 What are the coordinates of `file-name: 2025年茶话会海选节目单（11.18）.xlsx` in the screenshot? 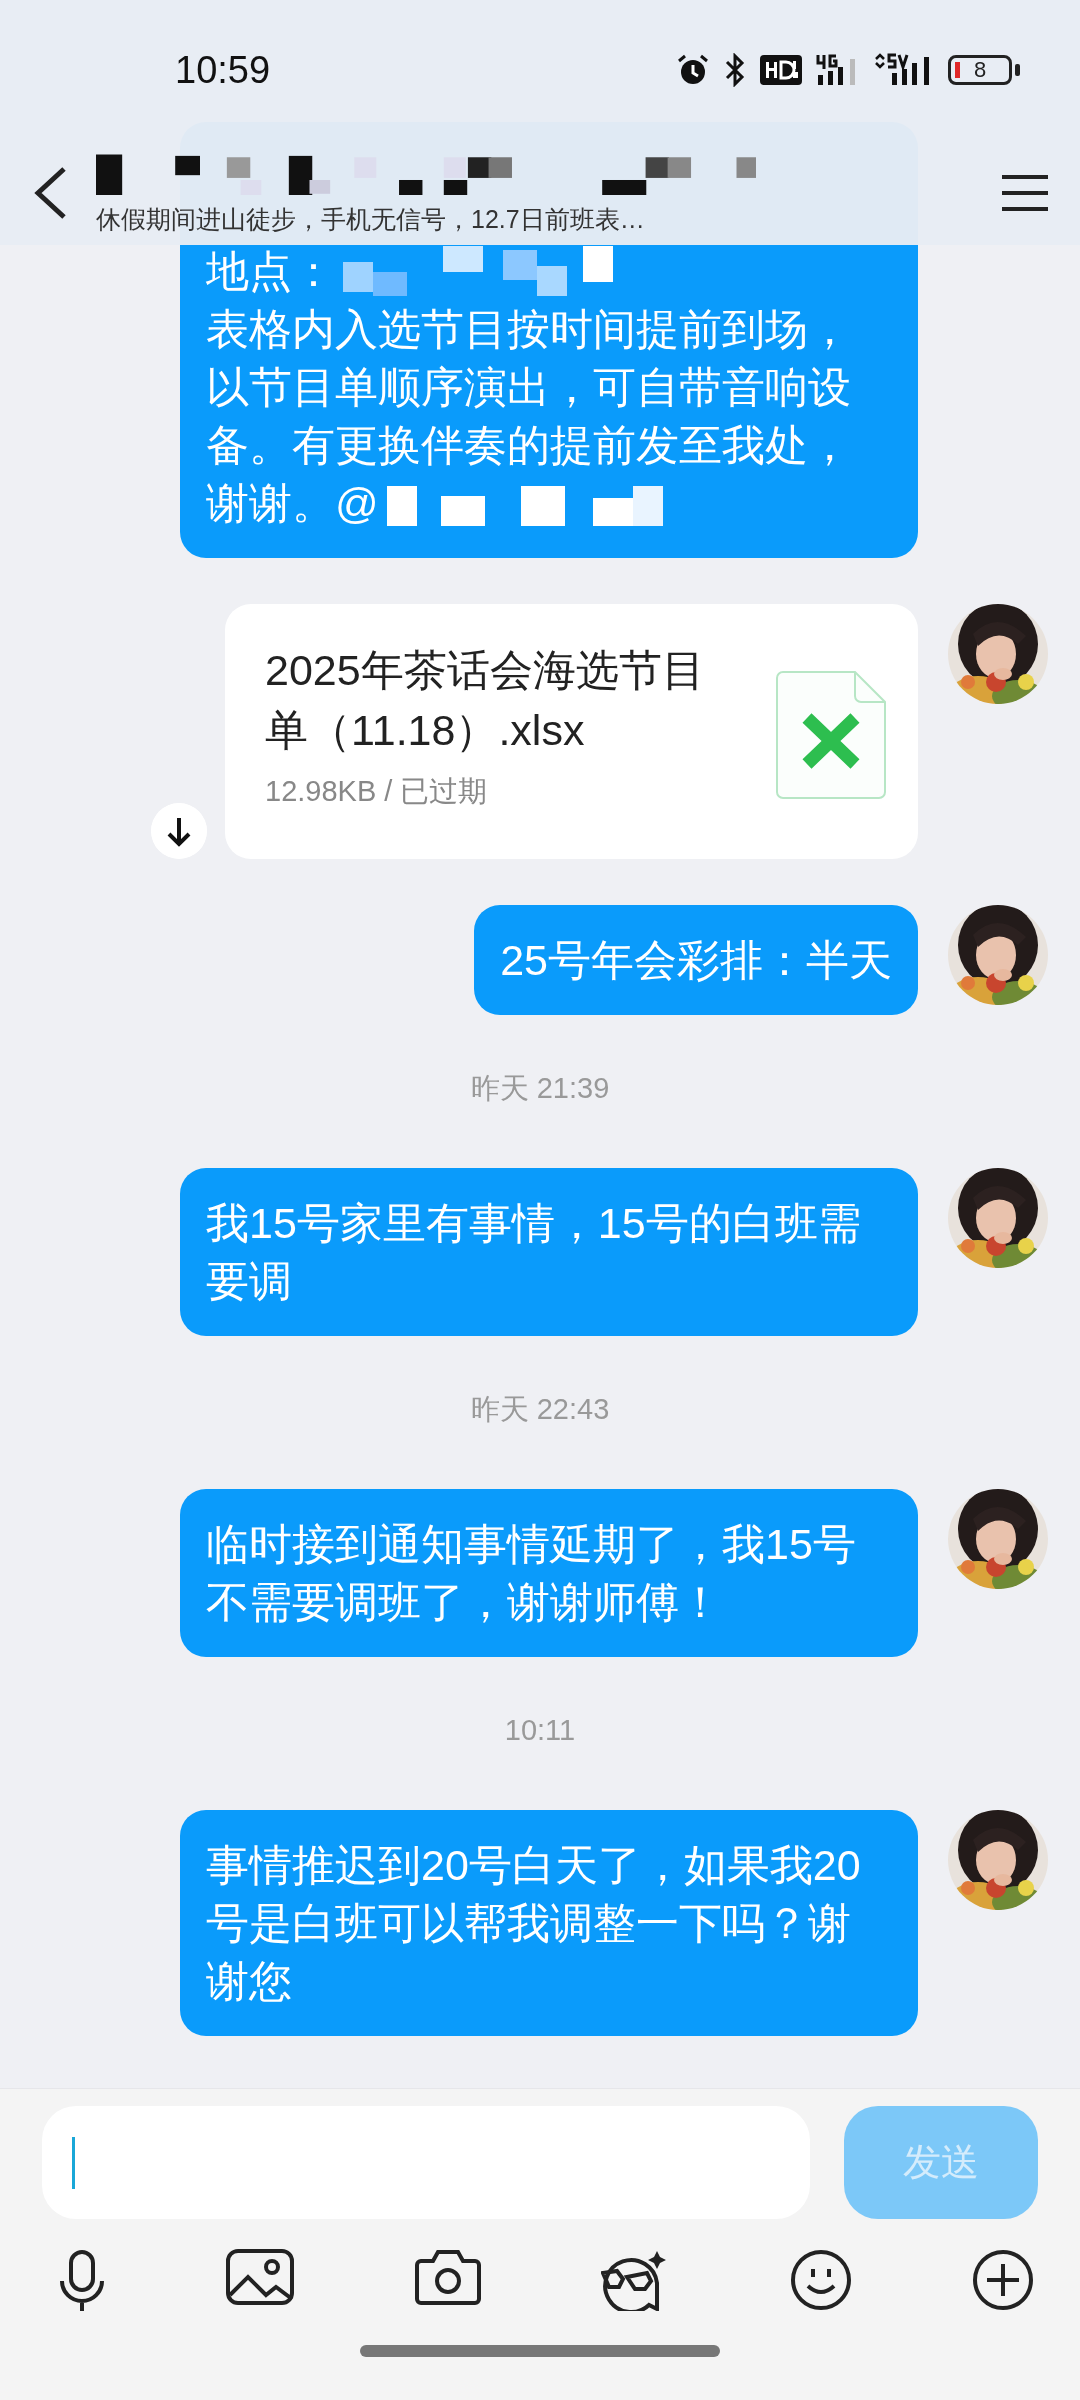 It's located at (485, 700).